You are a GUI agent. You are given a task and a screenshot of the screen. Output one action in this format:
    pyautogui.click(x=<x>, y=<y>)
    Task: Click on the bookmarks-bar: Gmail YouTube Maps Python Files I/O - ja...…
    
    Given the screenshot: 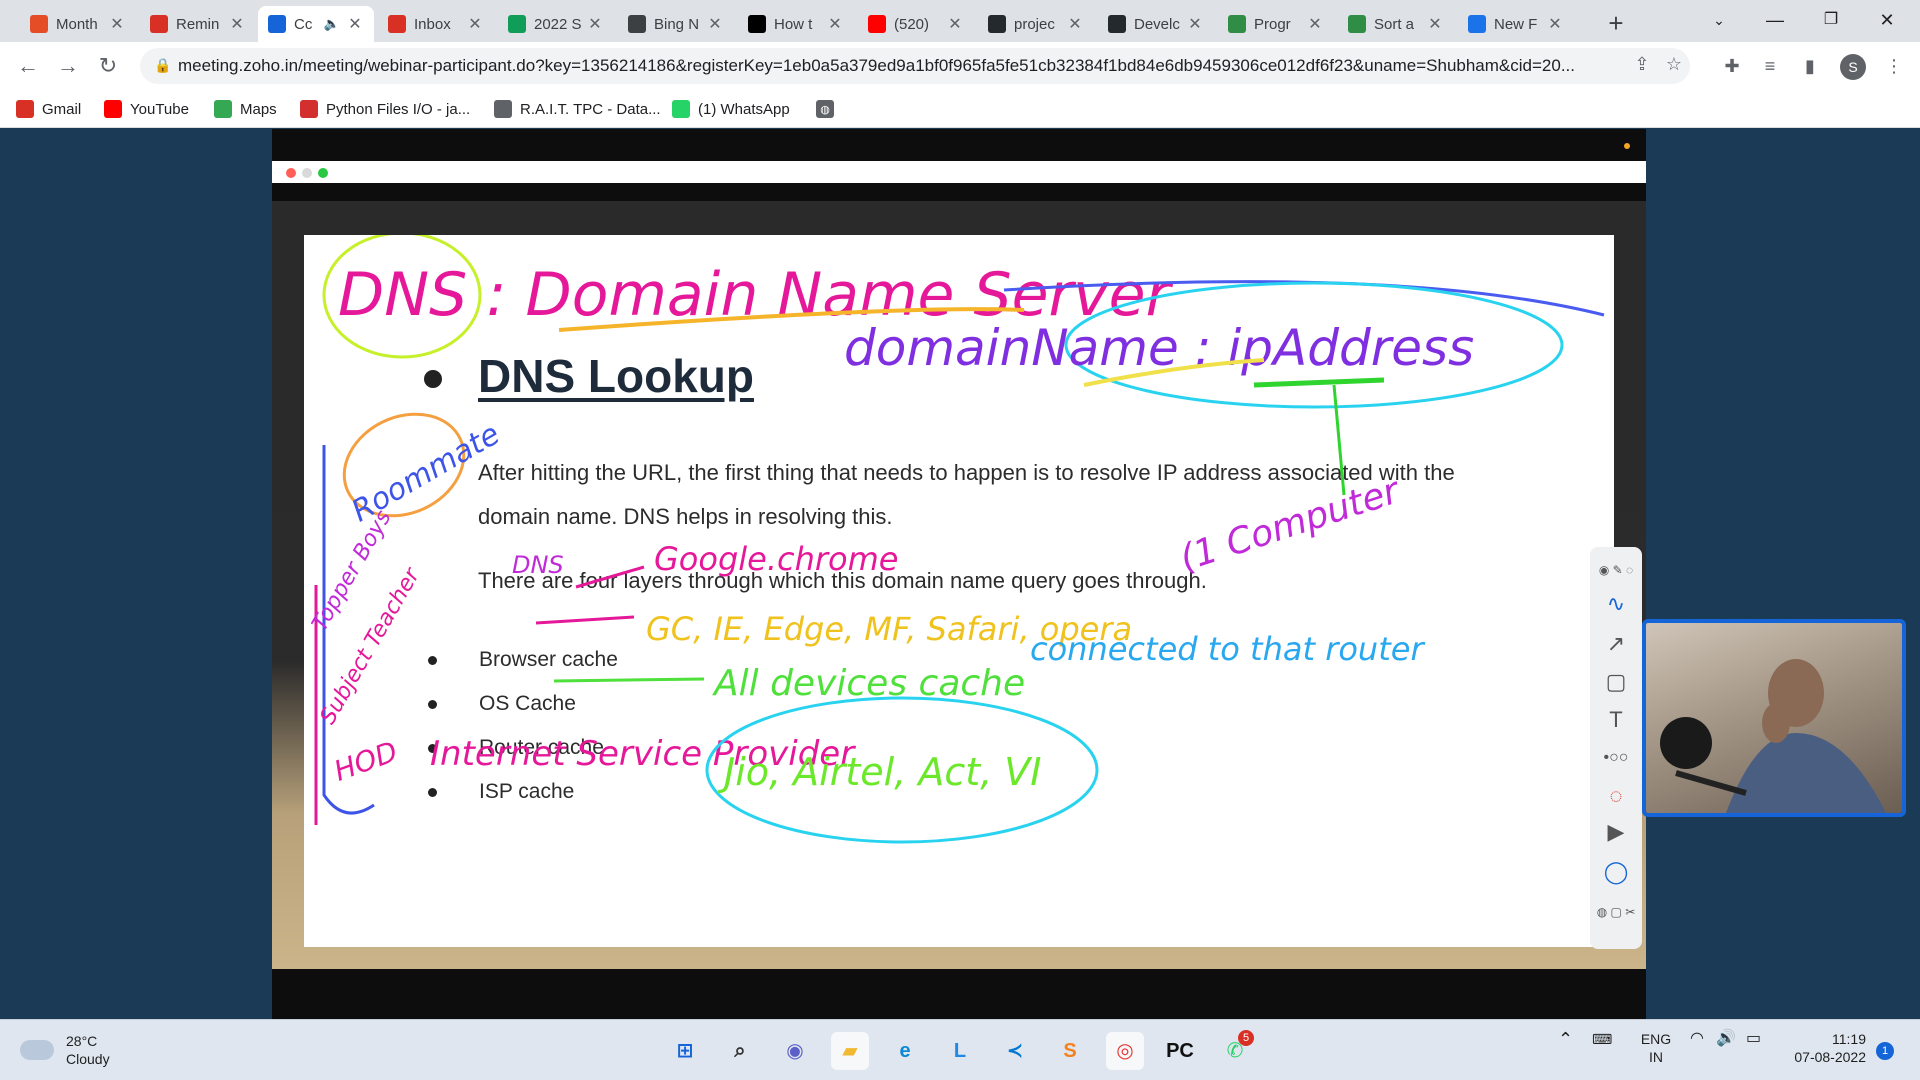 What is the action you would take?
    pyautogui.click(x=960, y=109)
    